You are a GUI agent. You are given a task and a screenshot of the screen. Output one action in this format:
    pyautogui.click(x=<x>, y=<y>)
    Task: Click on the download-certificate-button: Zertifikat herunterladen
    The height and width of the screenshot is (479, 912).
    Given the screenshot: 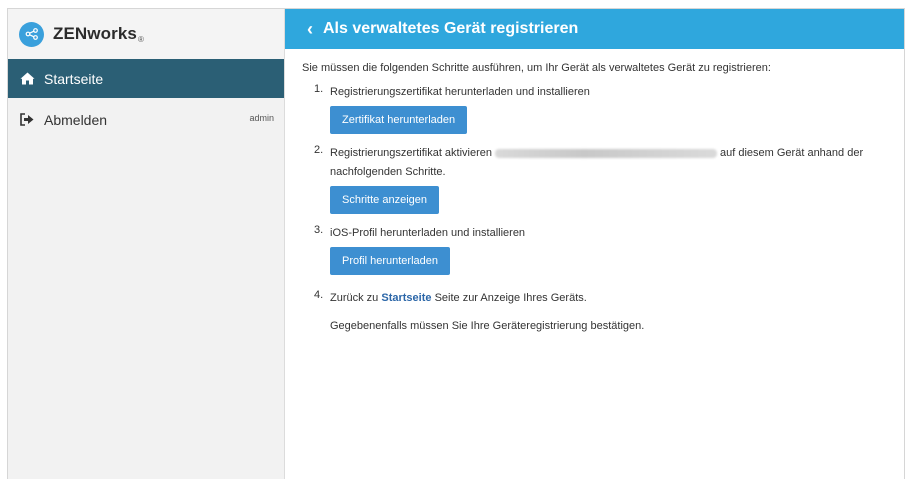 What is the action you would take?
    pyautogui.click(x=399, y=120)
    